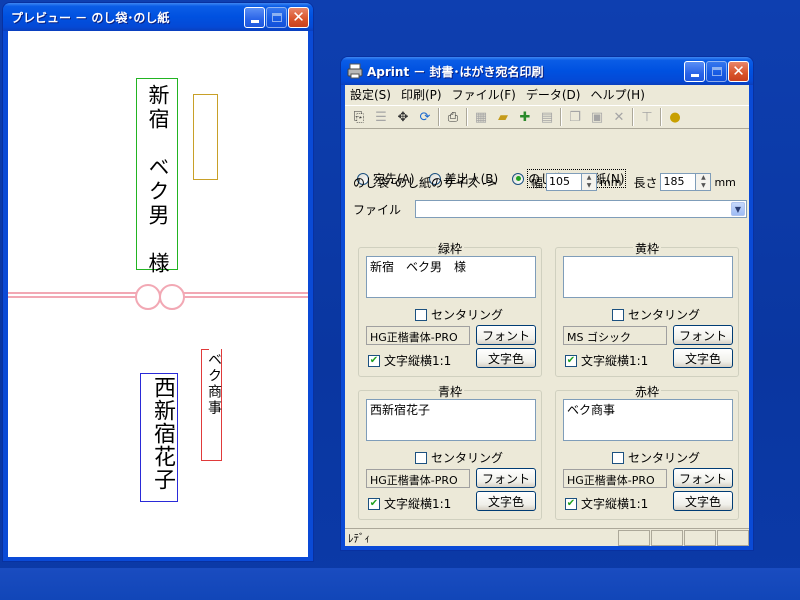 The width and height of the screenshot is (800, 600). What do you see at coordinates (678, 182) in the screenshot?
I see `height-input: 185` at bounding box center [678, 182].